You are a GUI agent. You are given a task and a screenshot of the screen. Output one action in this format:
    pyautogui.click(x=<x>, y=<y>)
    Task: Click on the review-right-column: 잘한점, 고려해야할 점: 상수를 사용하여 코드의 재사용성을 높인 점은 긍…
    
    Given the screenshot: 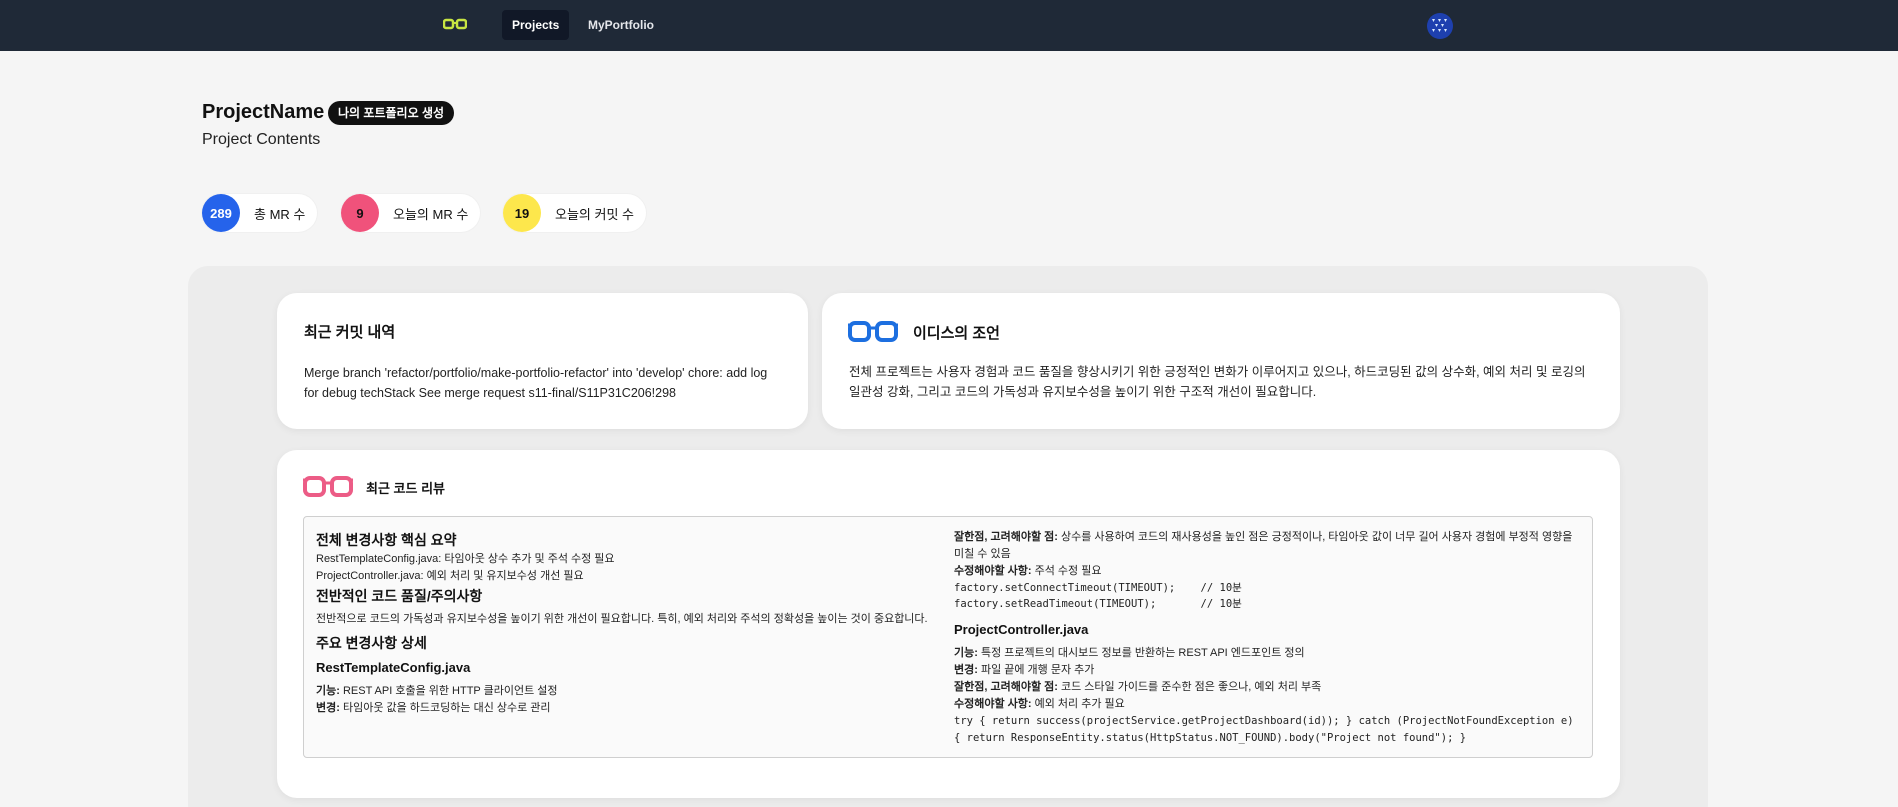 What is the action you would take?
    pyautogui.click(x=1266, y=638)
    